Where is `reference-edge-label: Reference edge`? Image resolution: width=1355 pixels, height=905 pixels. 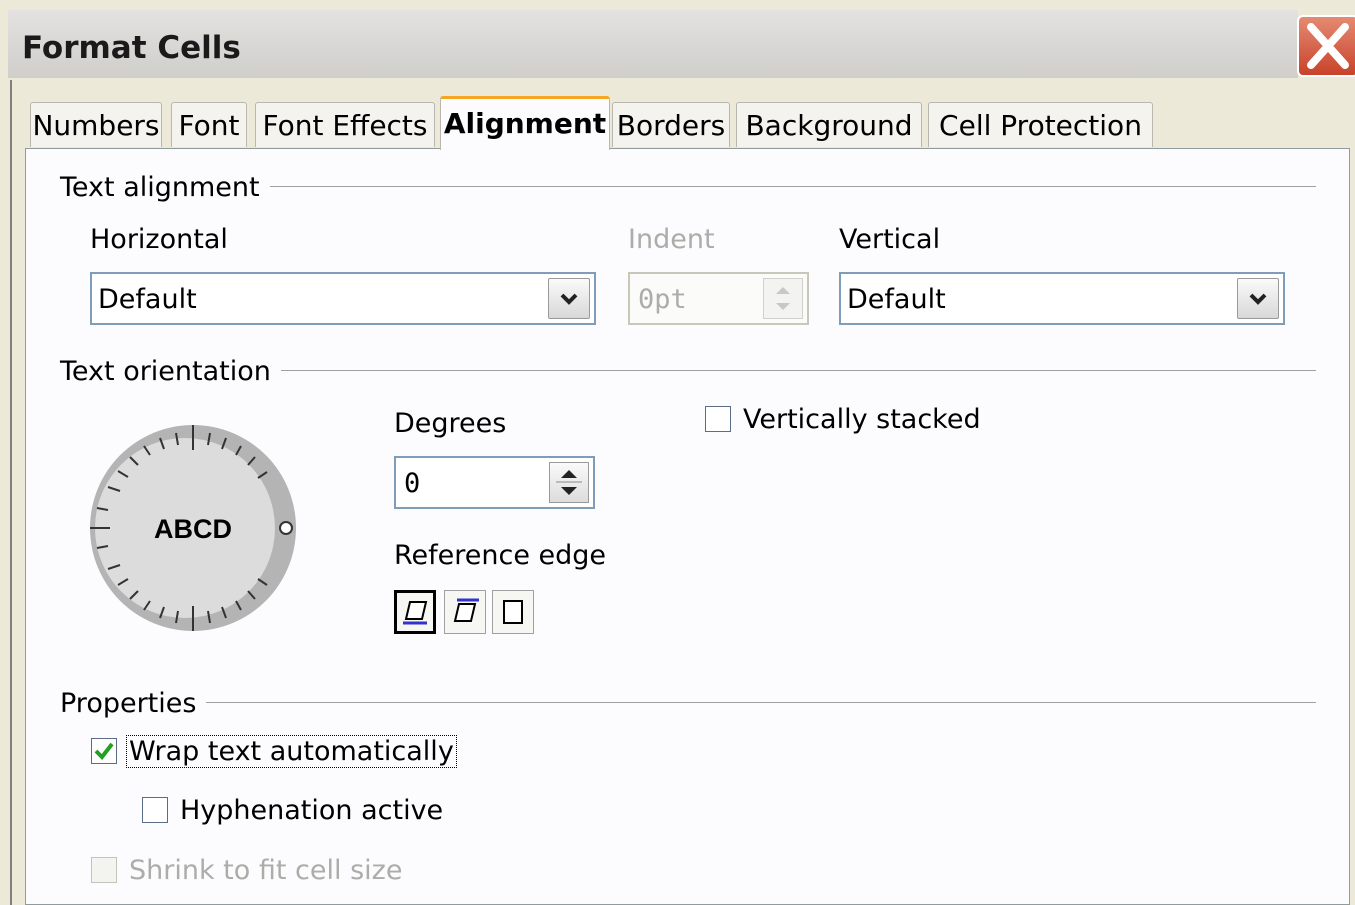 reference-edge-label: Reference edge is located at coordinates (500, 555).